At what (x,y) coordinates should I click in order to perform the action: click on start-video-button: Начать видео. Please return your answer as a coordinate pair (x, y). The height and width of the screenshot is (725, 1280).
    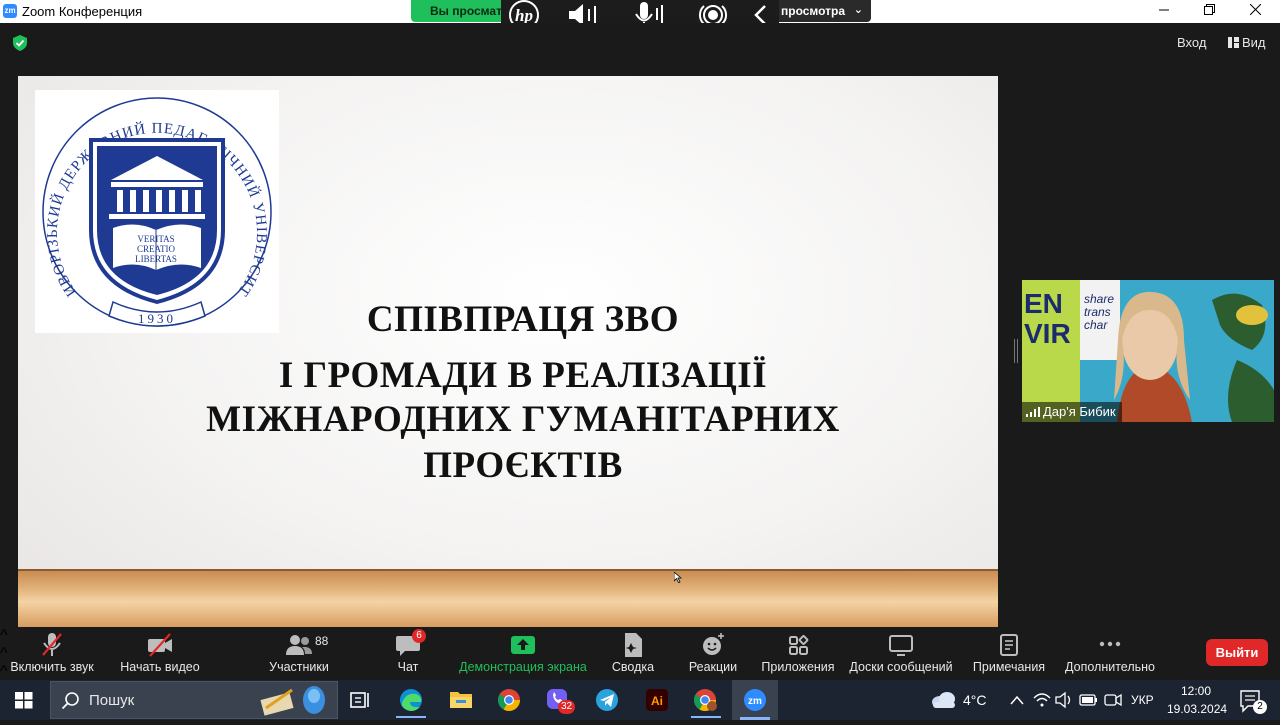
    Looking at the image, I should click on (160, 653).